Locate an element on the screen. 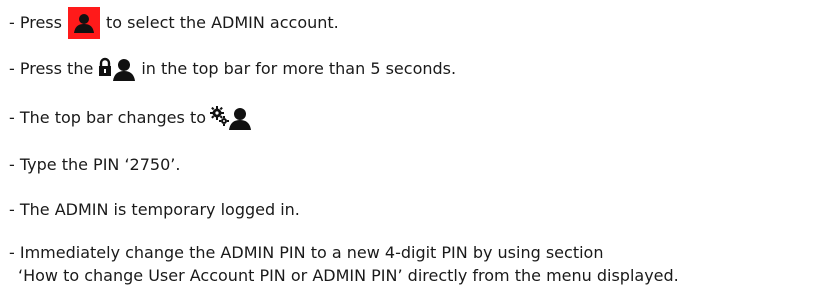 The height and width of the screenshot is (305, 813). step-admin-logged-in-text: - The ADMIN is temporary logged in. is located at coordinates (154, 209).